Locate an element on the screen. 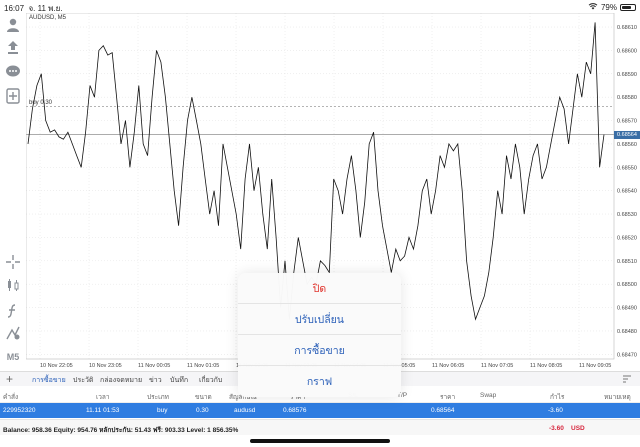  y-tick-label: 0.68580 is located at coordinates (627, 98).